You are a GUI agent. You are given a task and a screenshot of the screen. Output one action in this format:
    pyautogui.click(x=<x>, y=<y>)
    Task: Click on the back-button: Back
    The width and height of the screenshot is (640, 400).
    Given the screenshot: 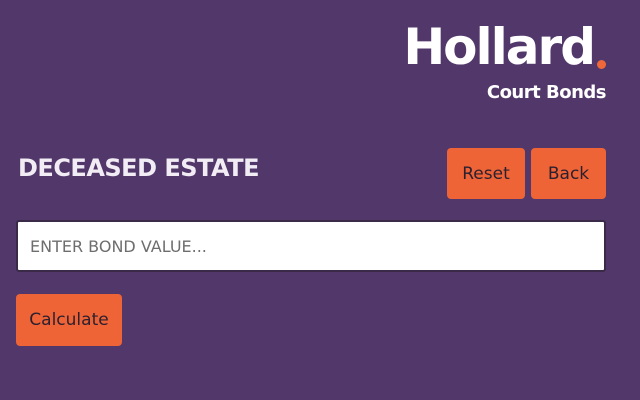 What is the action you would take?
    pyautogui.click(x=568, y=173)
    